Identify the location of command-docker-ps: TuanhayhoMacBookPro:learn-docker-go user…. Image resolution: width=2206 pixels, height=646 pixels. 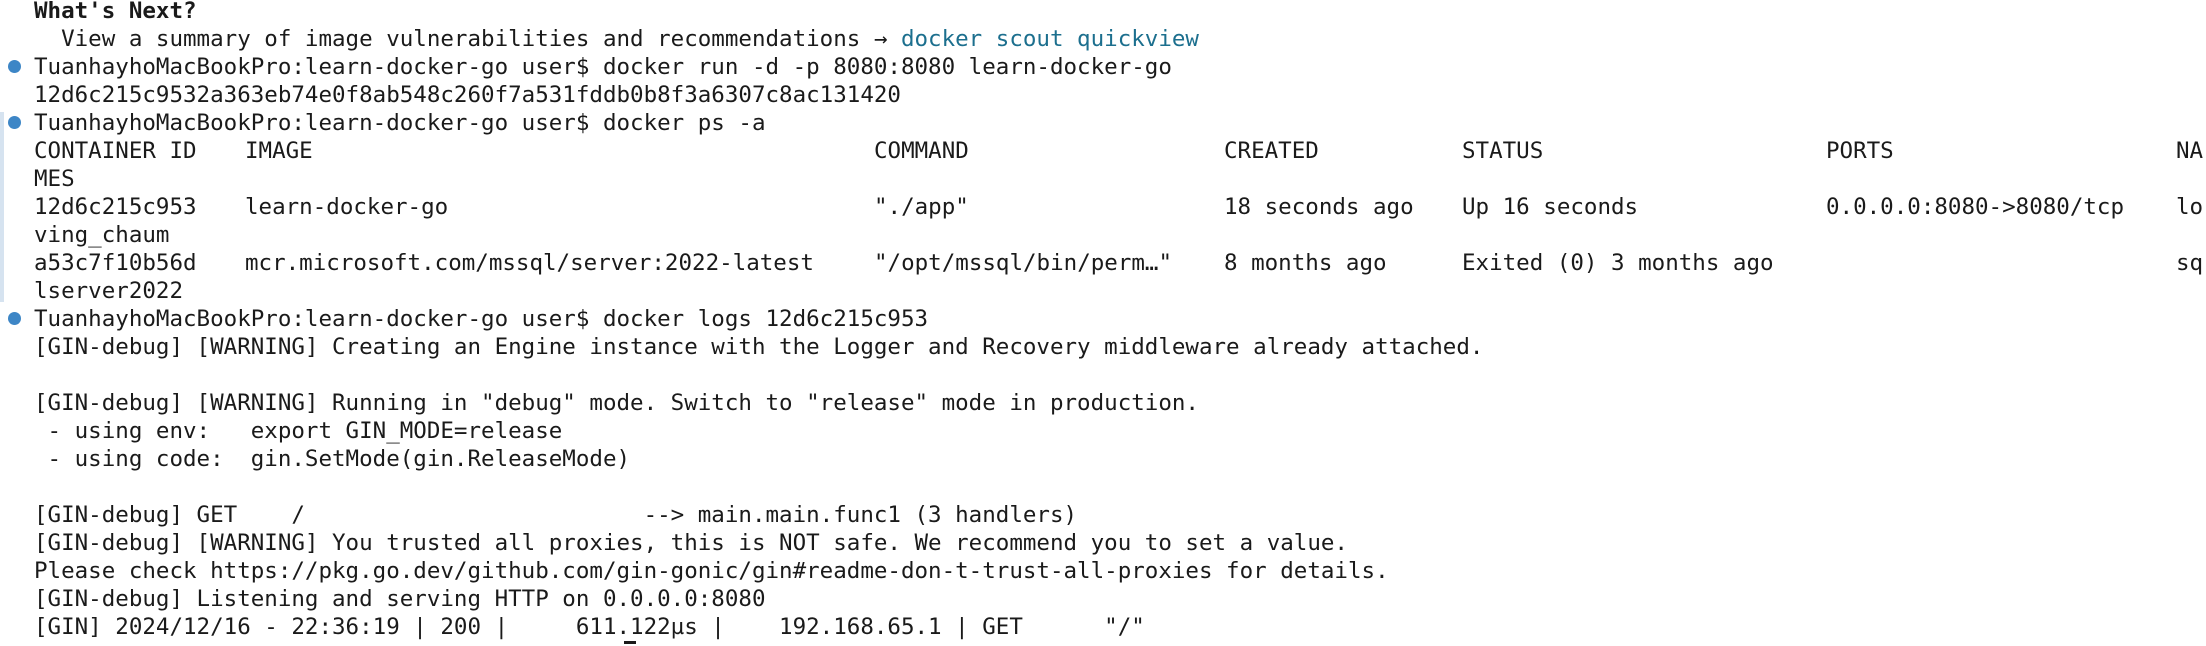
(400, 123).